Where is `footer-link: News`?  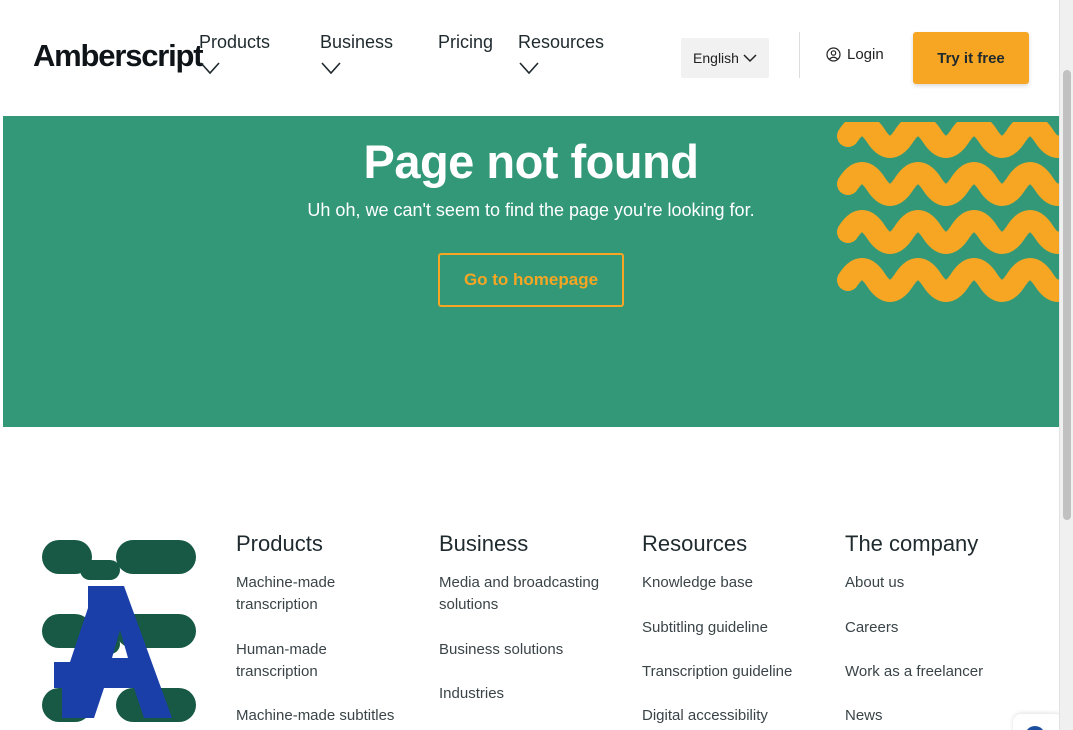
footer-link: News is located at coordinates (940, 716).